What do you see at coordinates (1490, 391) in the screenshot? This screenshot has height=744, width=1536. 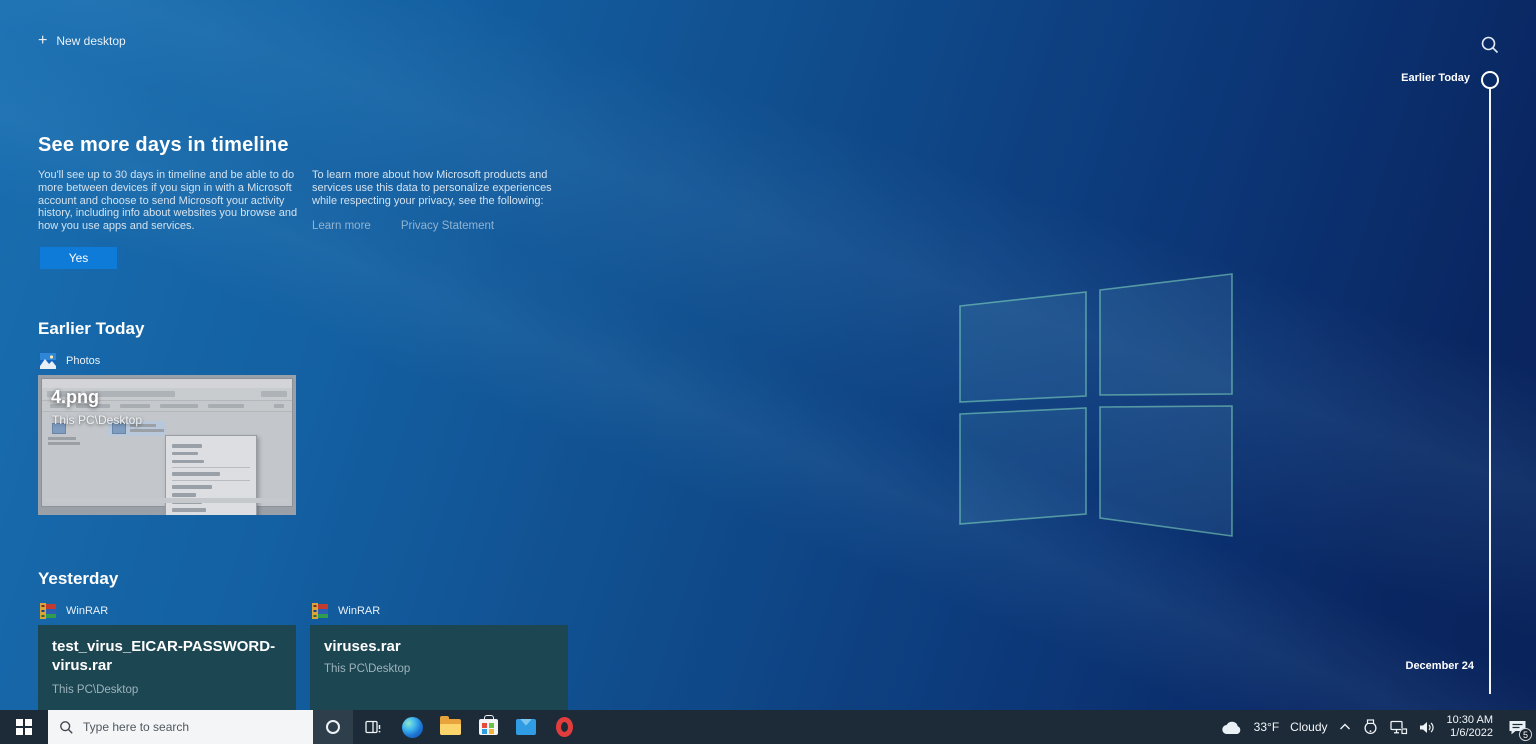 I see `timeline-scrubber-track` at bounding box center [1490, 391].